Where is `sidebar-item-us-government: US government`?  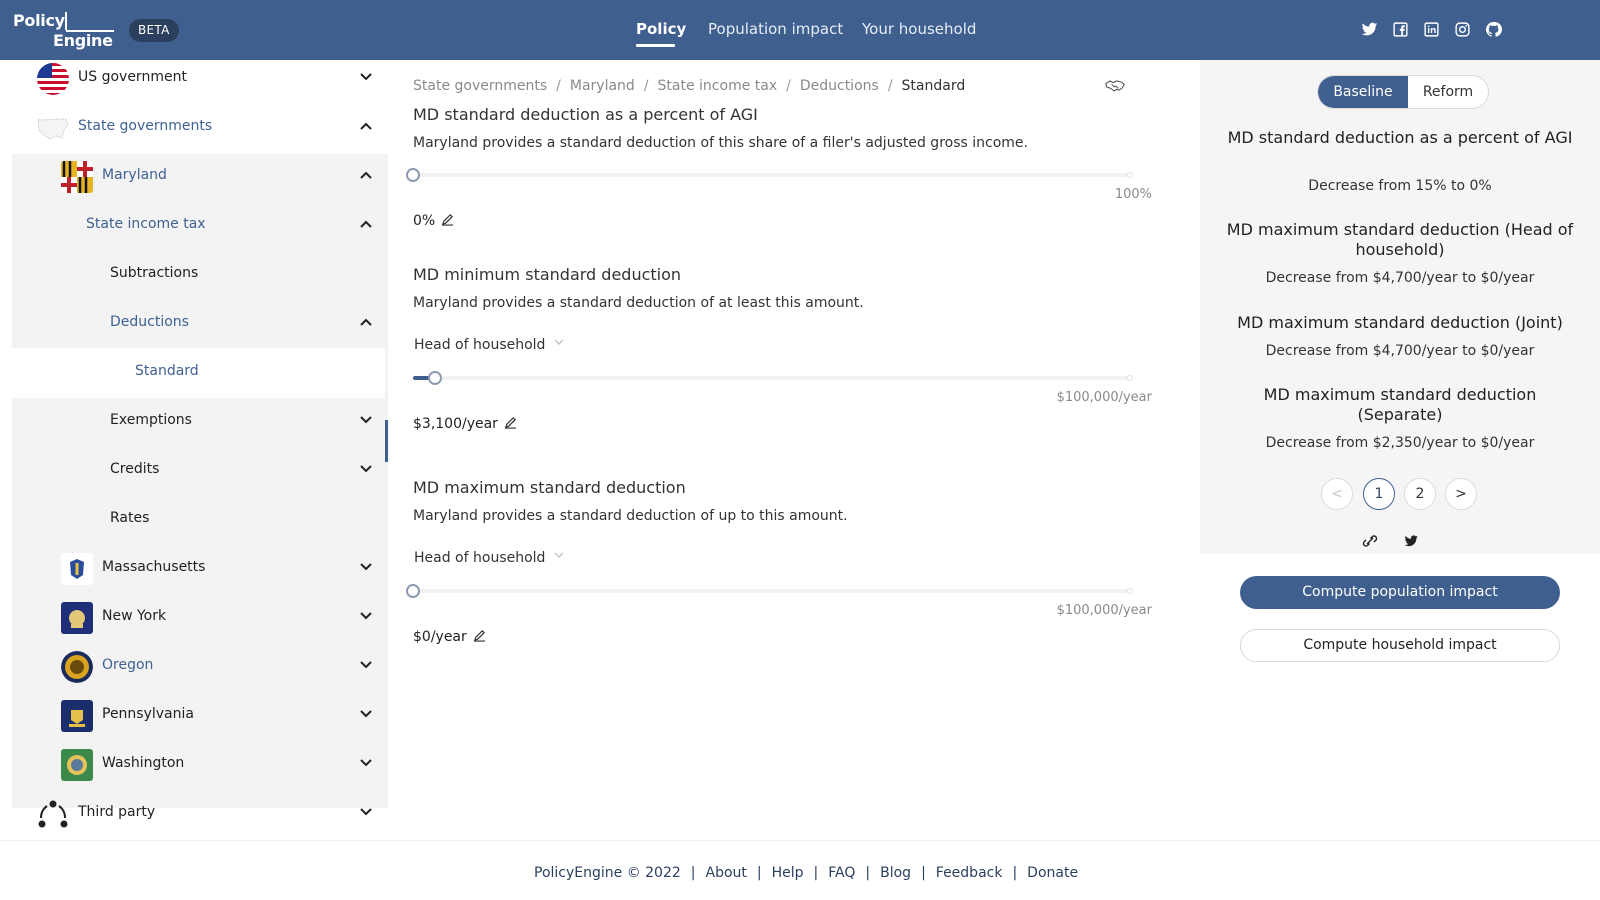
sidebar-item-us-government: US government is located at coordinates (200, 82).